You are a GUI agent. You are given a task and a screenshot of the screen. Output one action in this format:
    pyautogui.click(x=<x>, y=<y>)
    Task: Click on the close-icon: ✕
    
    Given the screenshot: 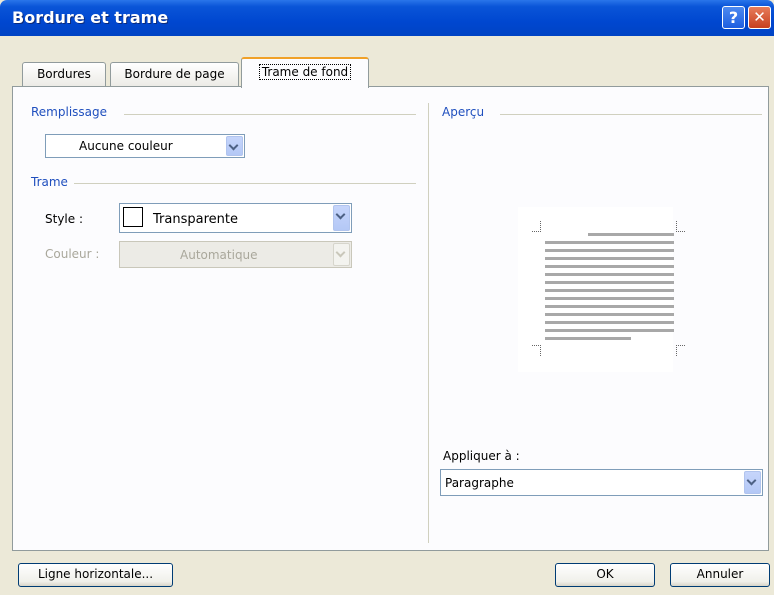 What is the action you would take?
    pyautogui.click(x=759, y=17)
    